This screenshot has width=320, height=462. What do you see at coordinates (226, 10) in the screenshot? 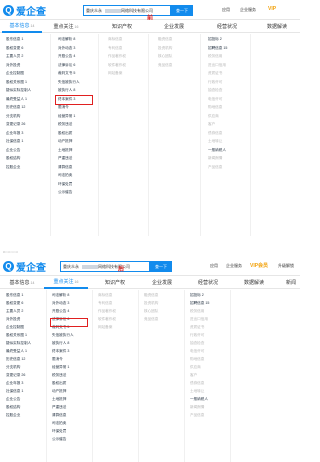
I see `header-link-apps: 应用` at bounding box center [226, 10].